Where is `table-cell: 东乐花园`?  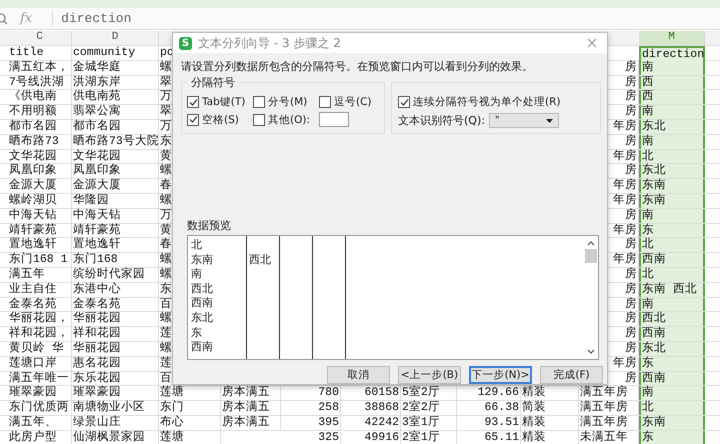
table-cell: 东乐花园 is located at coordinates (115, 379).